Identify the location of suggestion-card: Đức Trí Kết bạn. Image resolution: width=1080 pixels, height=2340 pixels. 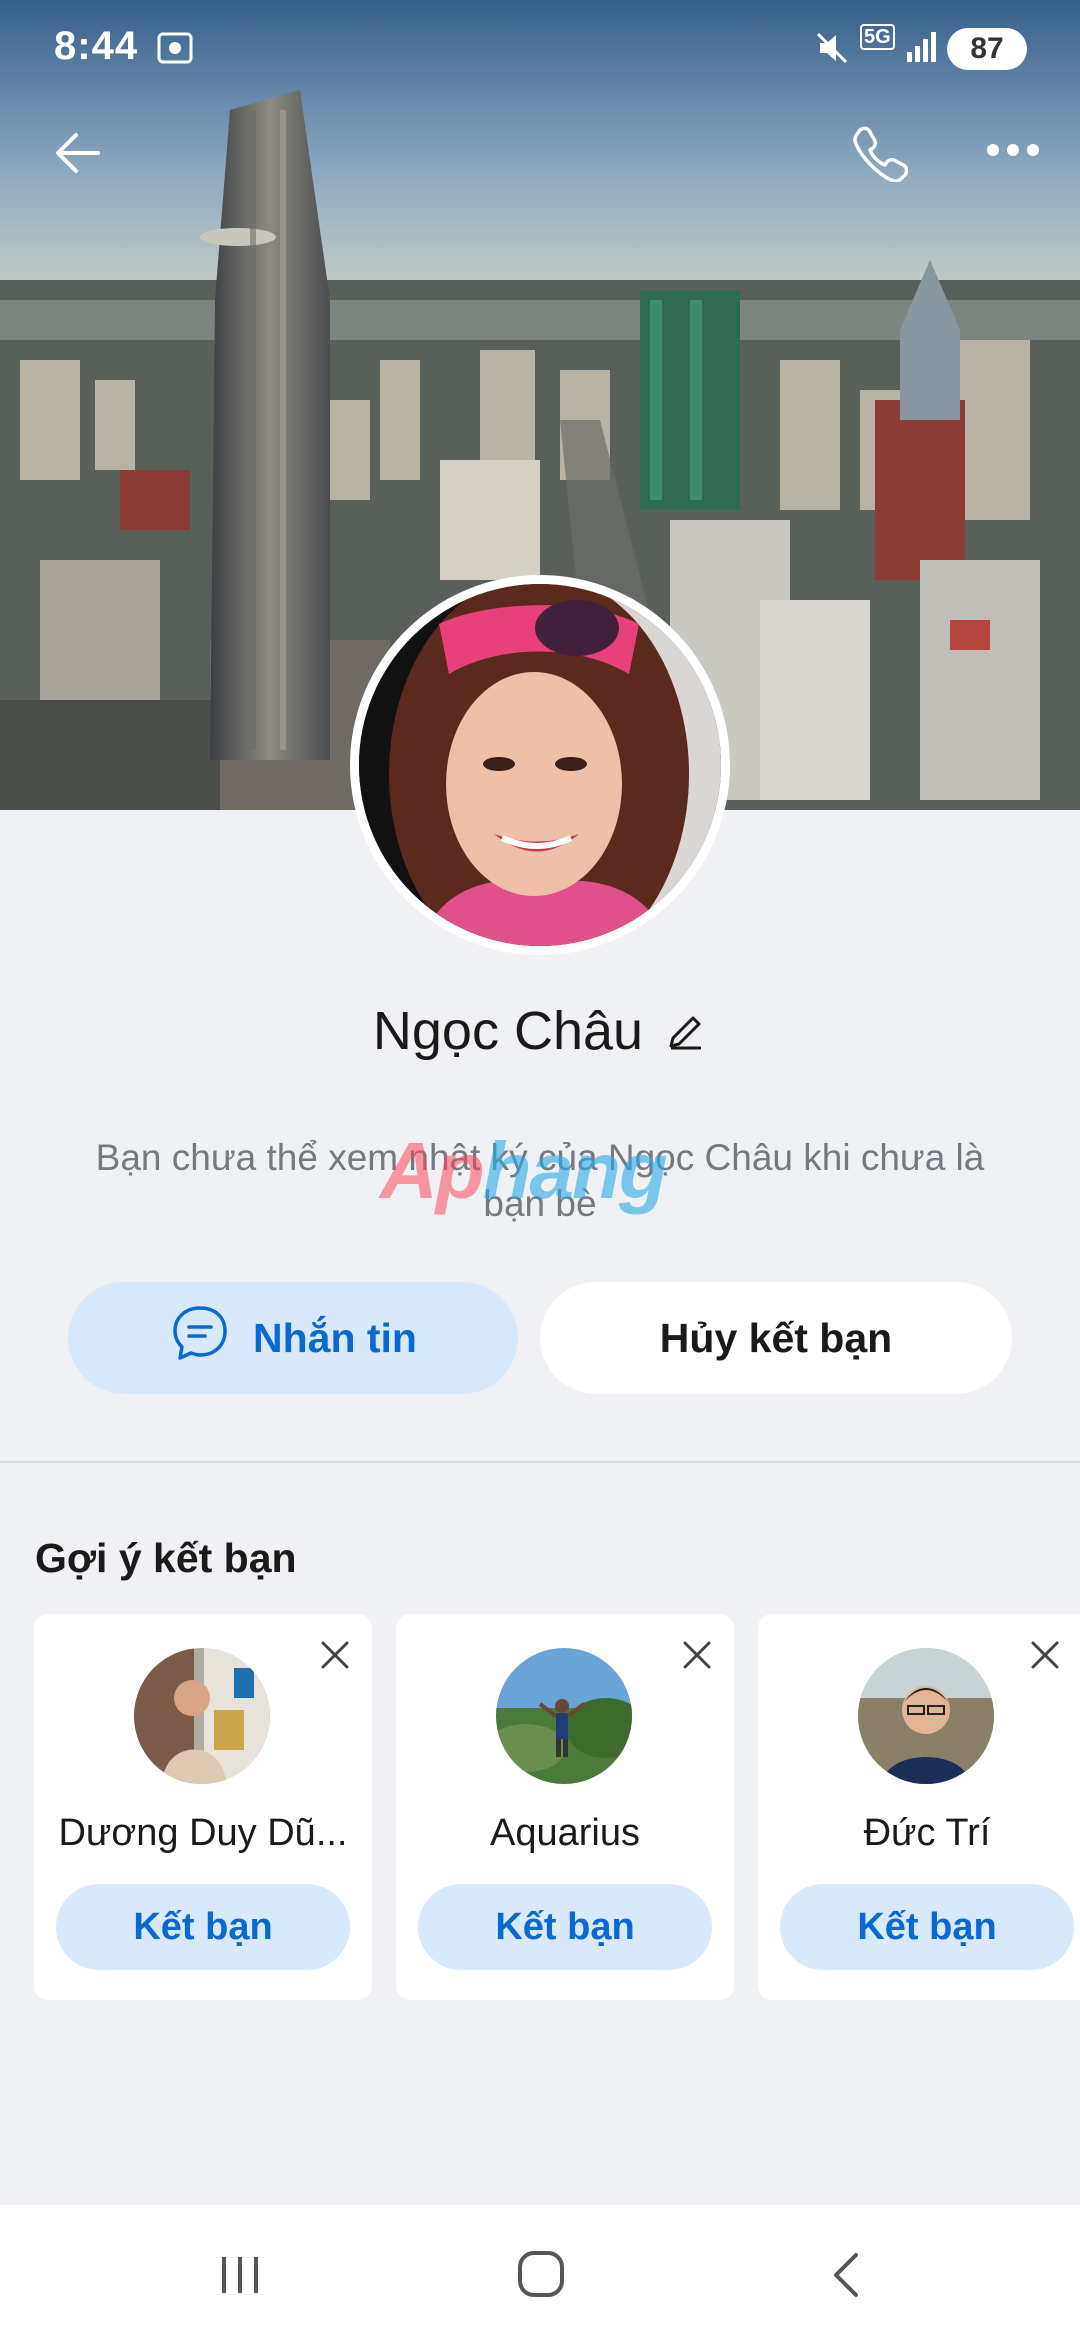
(919, 1807).